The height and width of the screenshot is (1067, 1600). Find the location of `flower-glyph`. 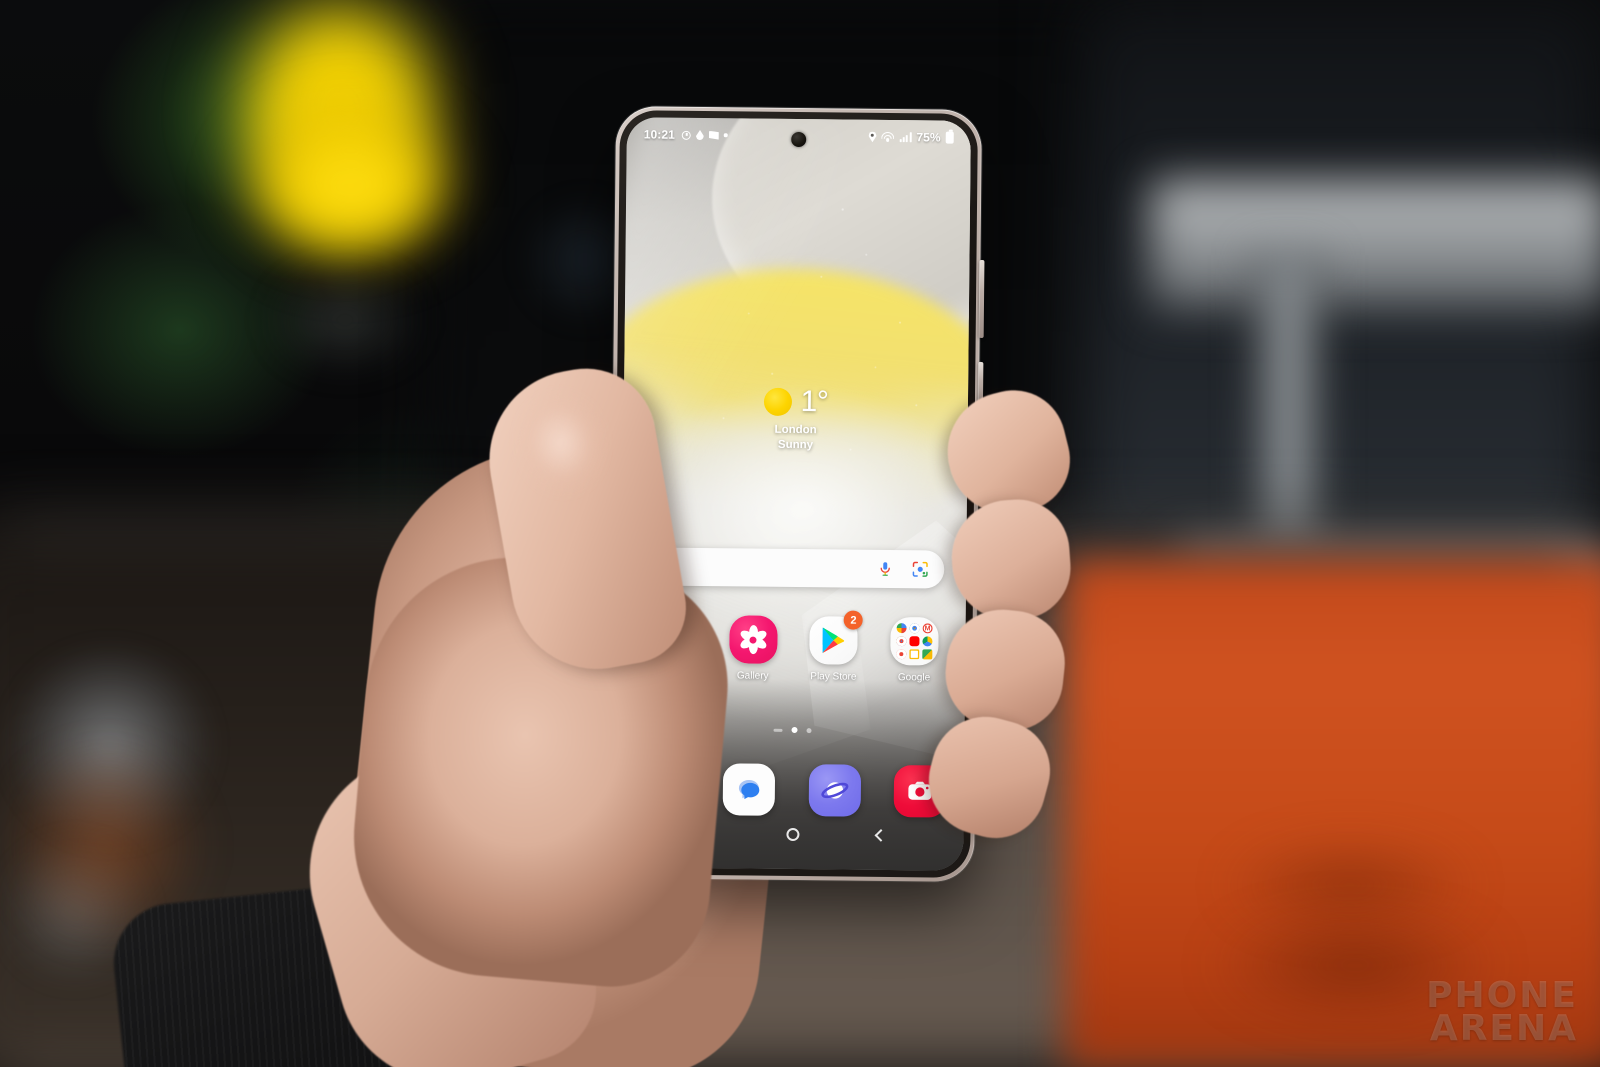

flower-glyph is located at coordinates (753, 640).